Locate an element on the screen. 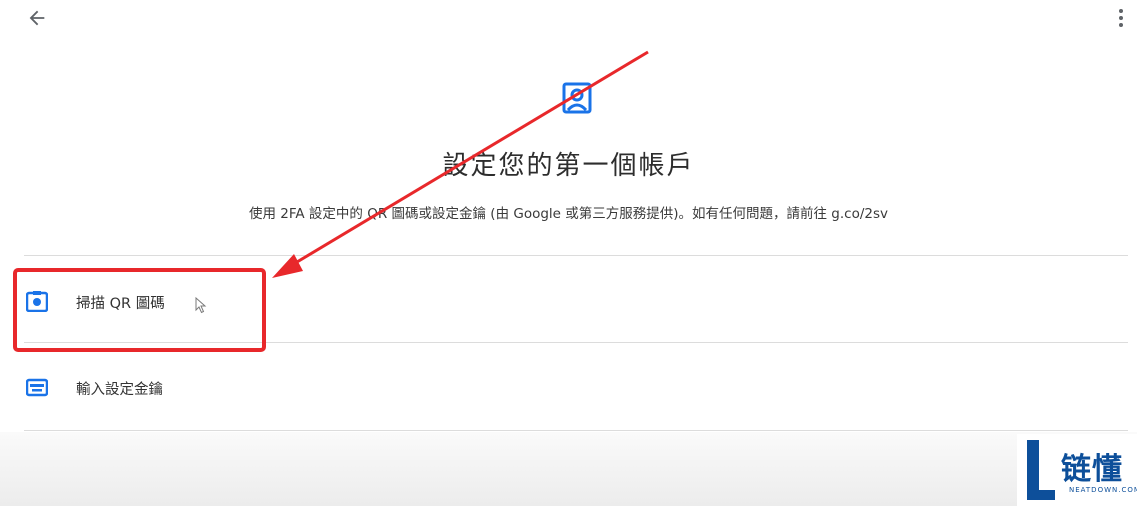  annotation-highlight-box is located at coordinates (139, 310).